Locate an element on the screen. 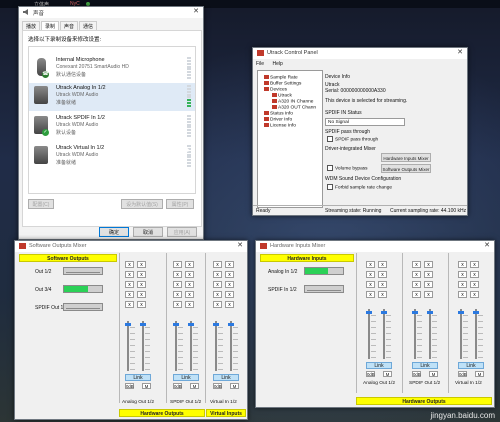 The height and width of the screenshot is (422, 500). tab-recording: 录制 is located at coordinates (50, 25).